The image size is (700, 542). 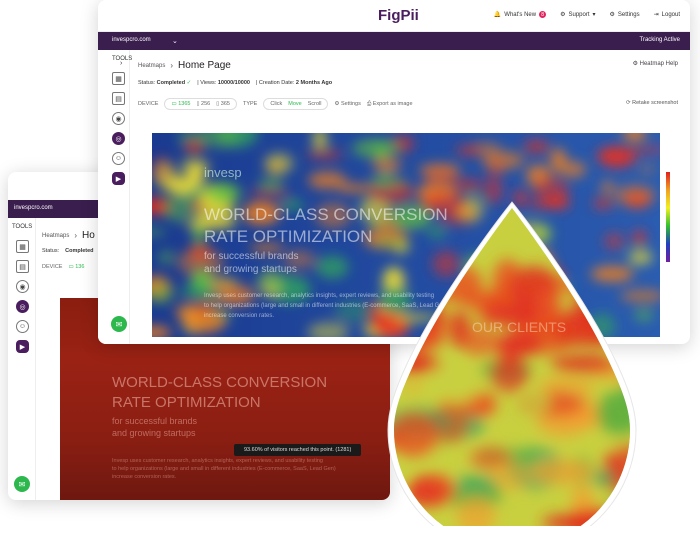 I want to click on mobile-device-button: ▯ 365, so click(x=223, y=104).